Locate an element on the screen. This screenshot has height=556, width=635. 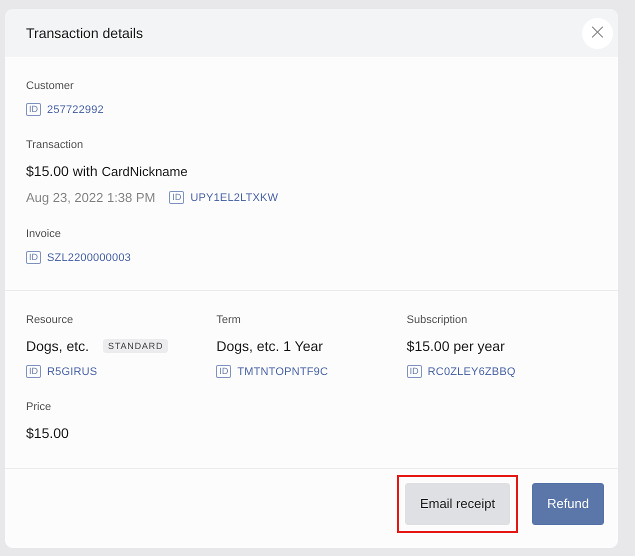
field-label: Subscription is located at coordinates (437, 320).